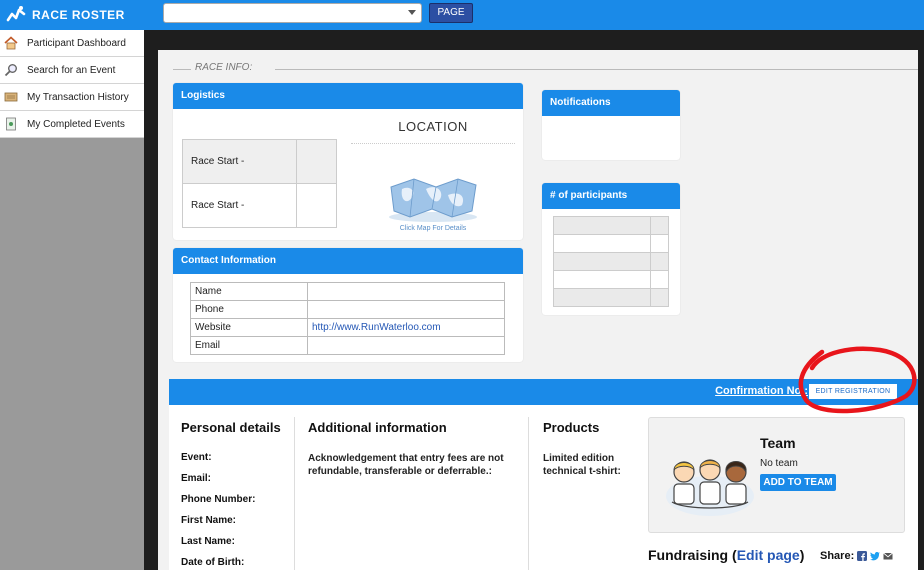 This screenshot has width=924, height=570. I want to click on facebook-icon, so click(862, 556).